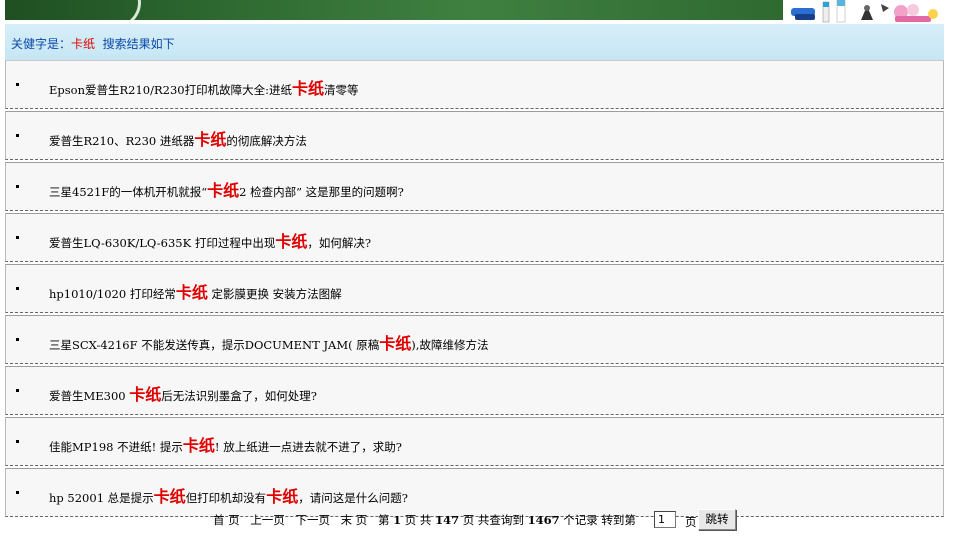 This screenshot has height=544, width=953. Describe the element at coordinates (383, 520) in the screenshot. I see `page-prefix: 第` at that location.